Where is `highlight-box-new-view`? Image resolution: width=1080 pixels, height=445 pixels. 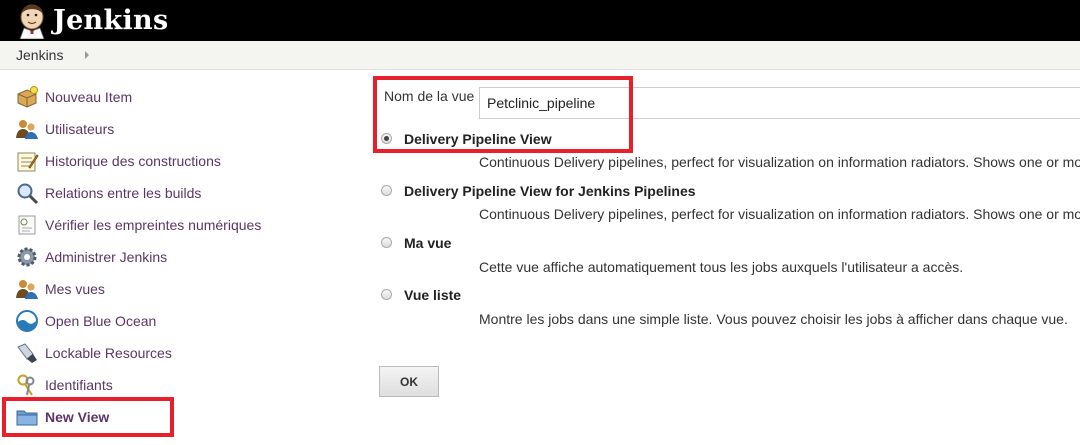
highlight-box-new-view is located at coordinates (88, 417).